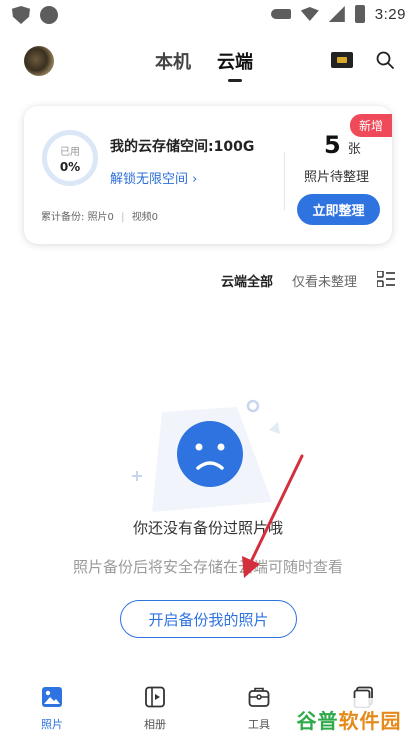  I want to click on pending-count-unit: 张, so click(354, 149).